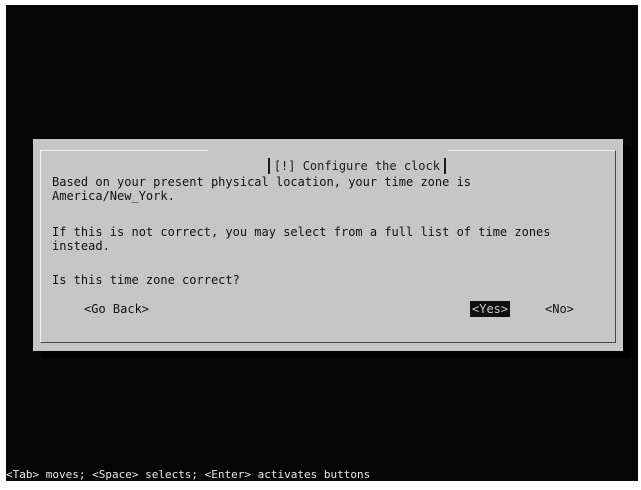 This screenshot has width=641, height=490. I want to click on dialog-title: [!] Configure the clock, so click(356, 166).